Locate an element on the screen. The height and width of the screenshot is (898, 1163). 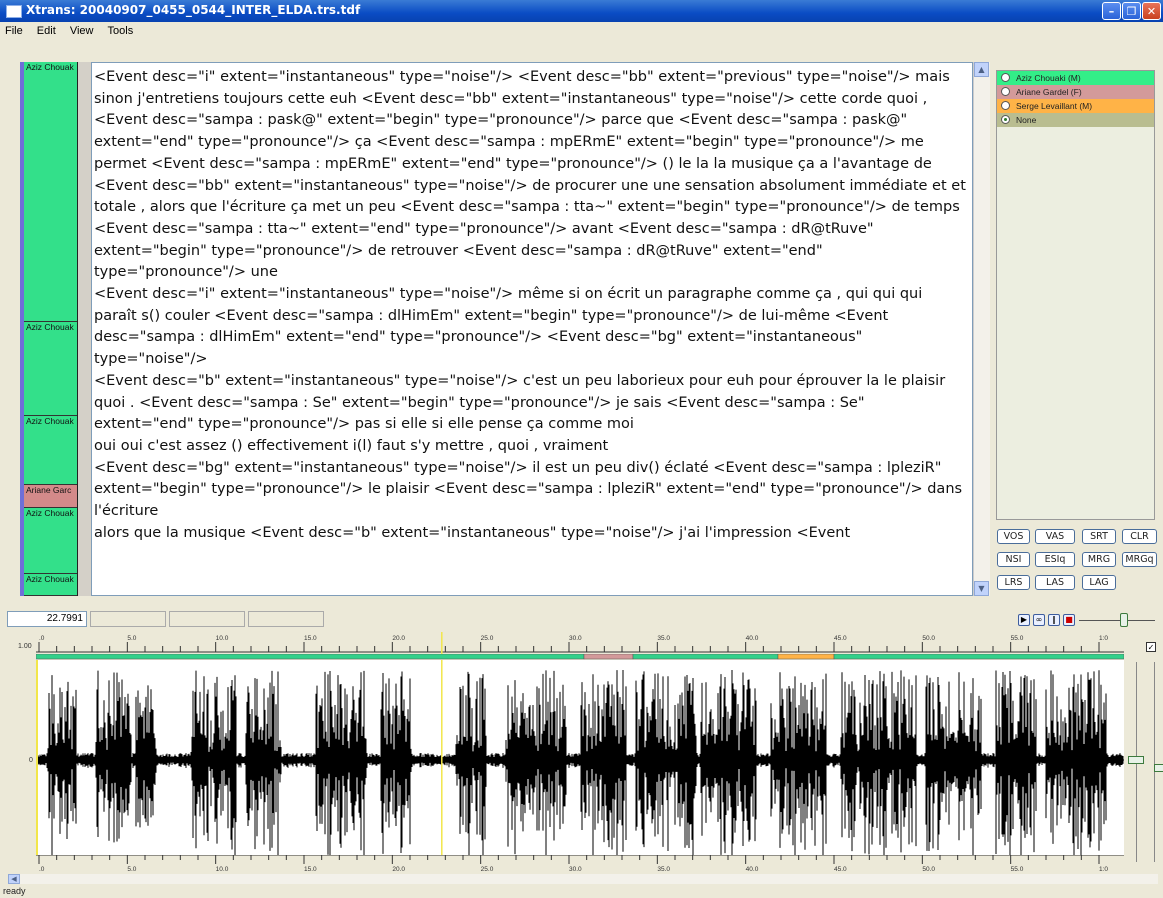
ruler-label: 1:0 is located at coordinates (1103, 638).